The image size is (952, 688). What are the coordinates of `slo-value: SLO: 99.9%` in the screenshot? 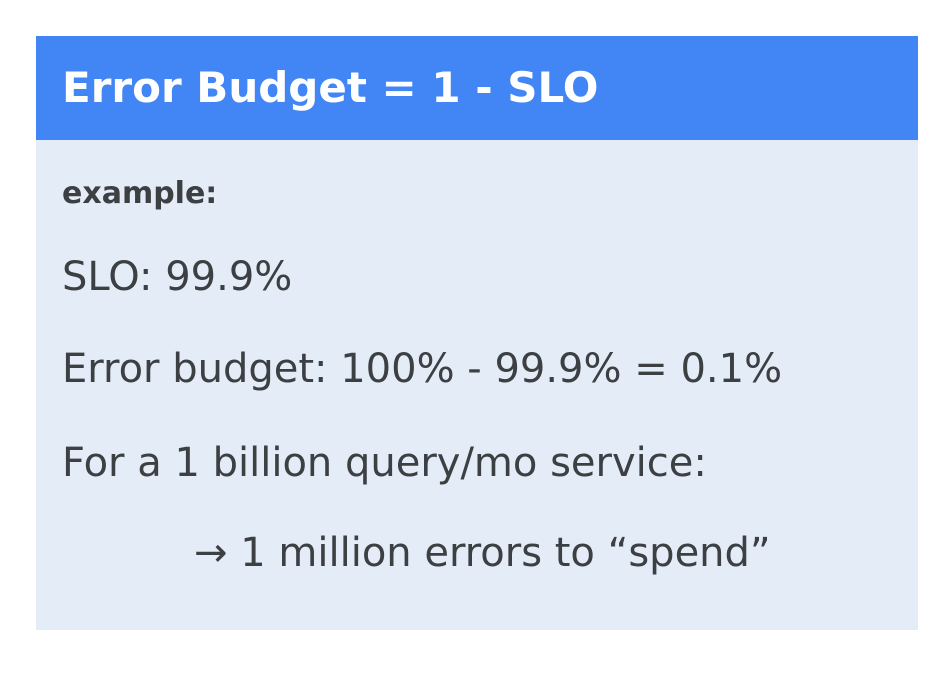 It's located at (177, 277).